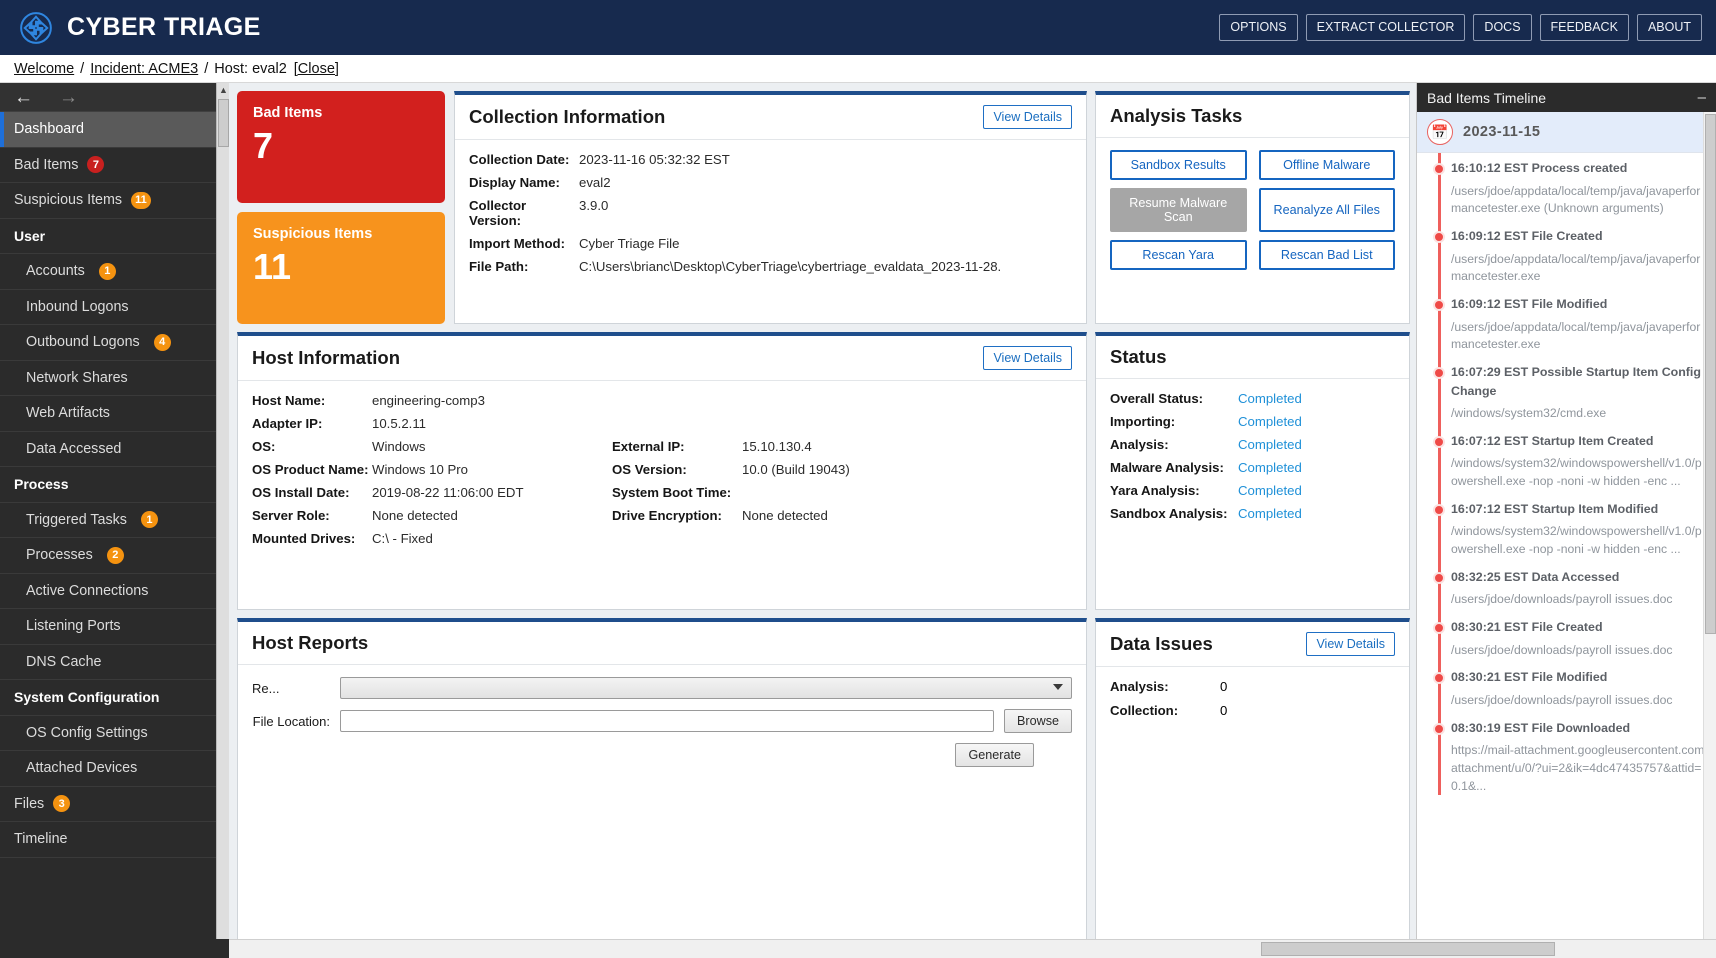 The width and height of the screenshot is (1716, 958). I want to click on about-button: ABOUT, so click(1669, 27).